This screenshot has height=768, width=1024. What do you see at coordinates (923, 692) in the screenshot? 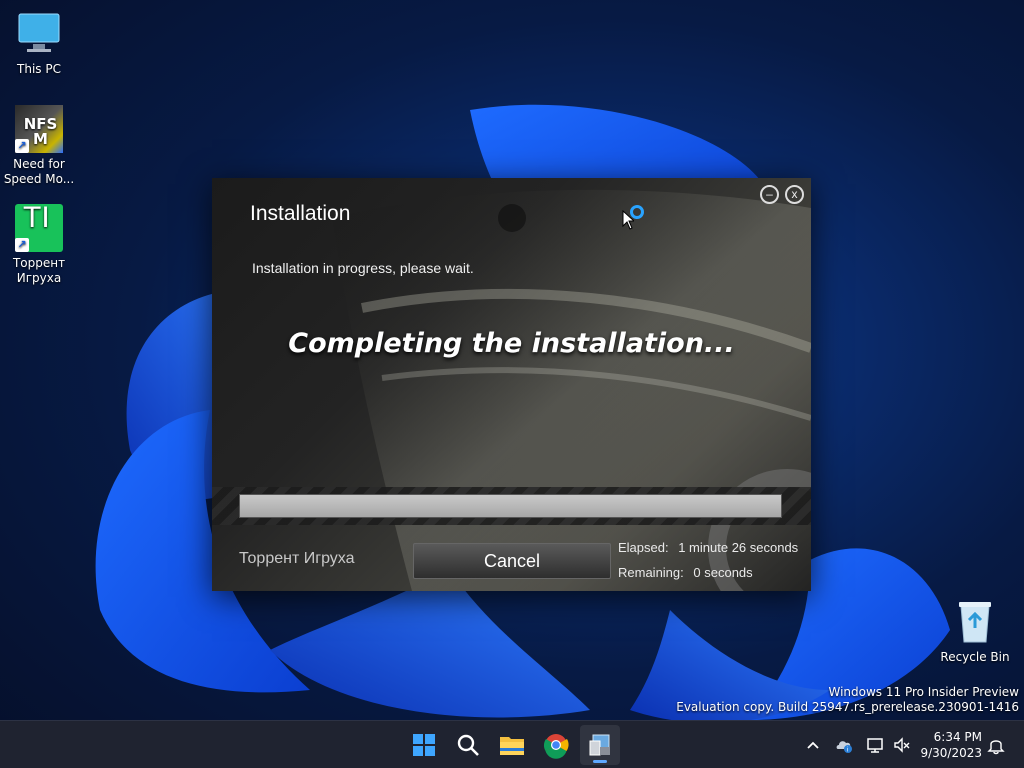
I see `watermark-edition: Windows 11 Pro Insider Preview` at bounding box center [923, 692].